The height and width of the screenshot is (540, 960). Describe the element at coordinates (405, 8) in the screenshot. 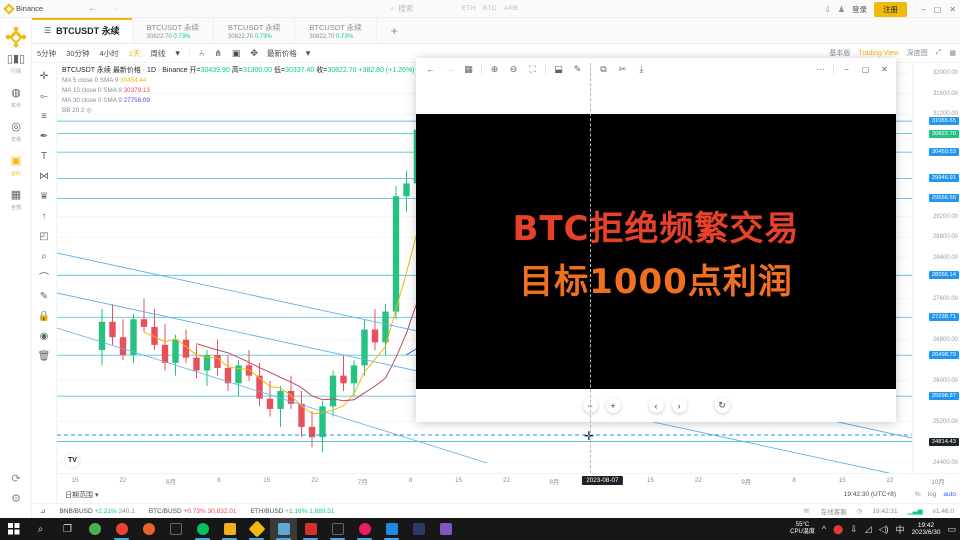

I see `search-input: 搜索` at that location.